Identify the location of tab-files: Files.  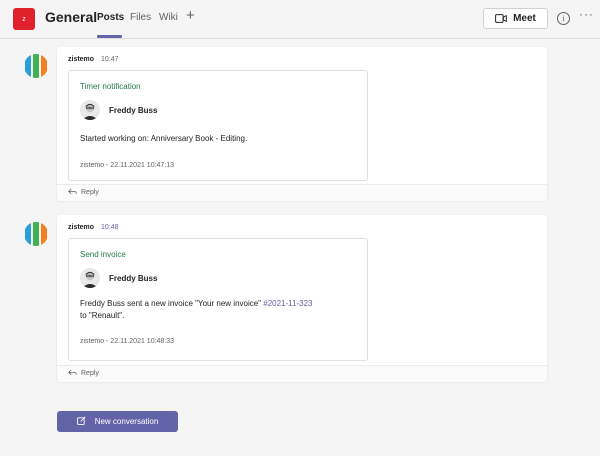
(140, 17).